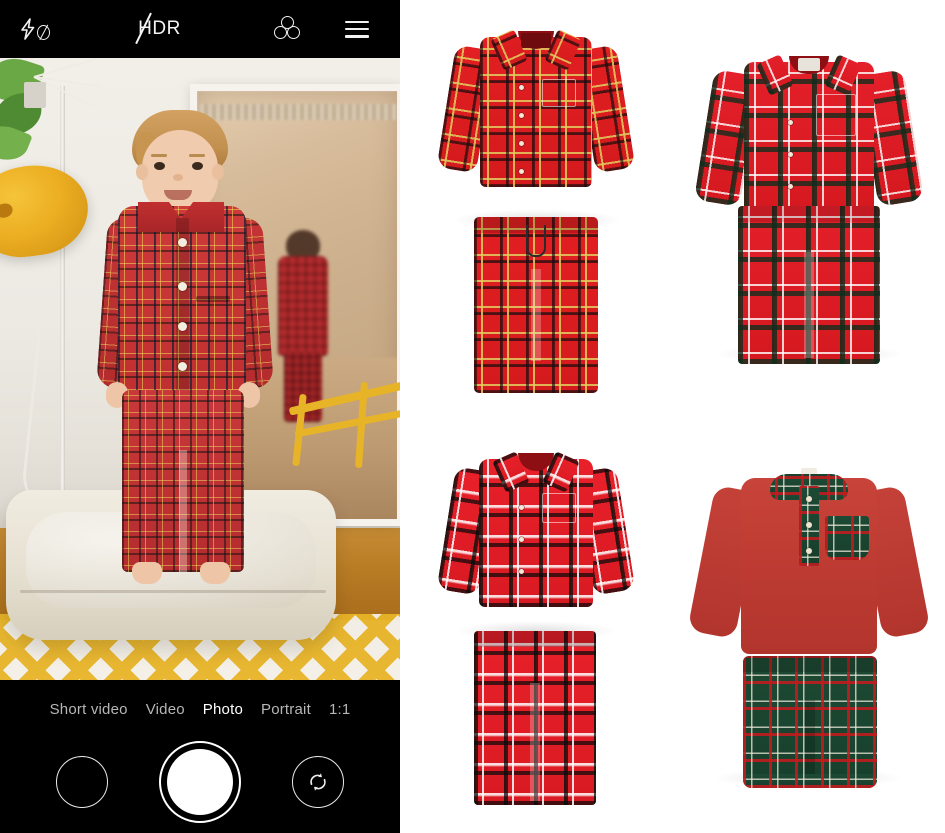  I want to click on camera-top-bar: HDR, so click(200, 29).